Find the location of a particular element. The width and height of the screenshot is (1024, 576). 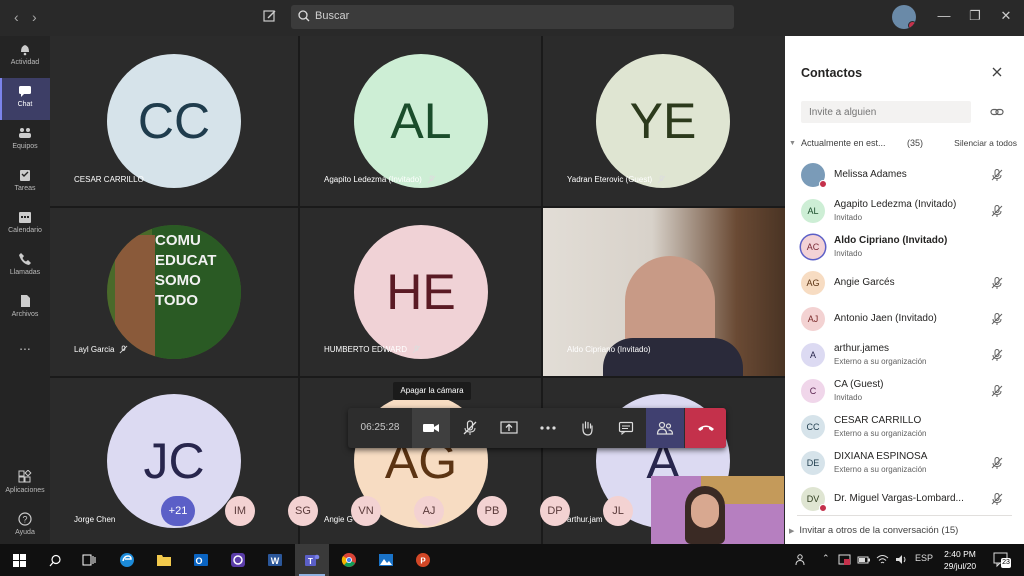

overflow-avatar: PB is located at coordinates (492, 511).